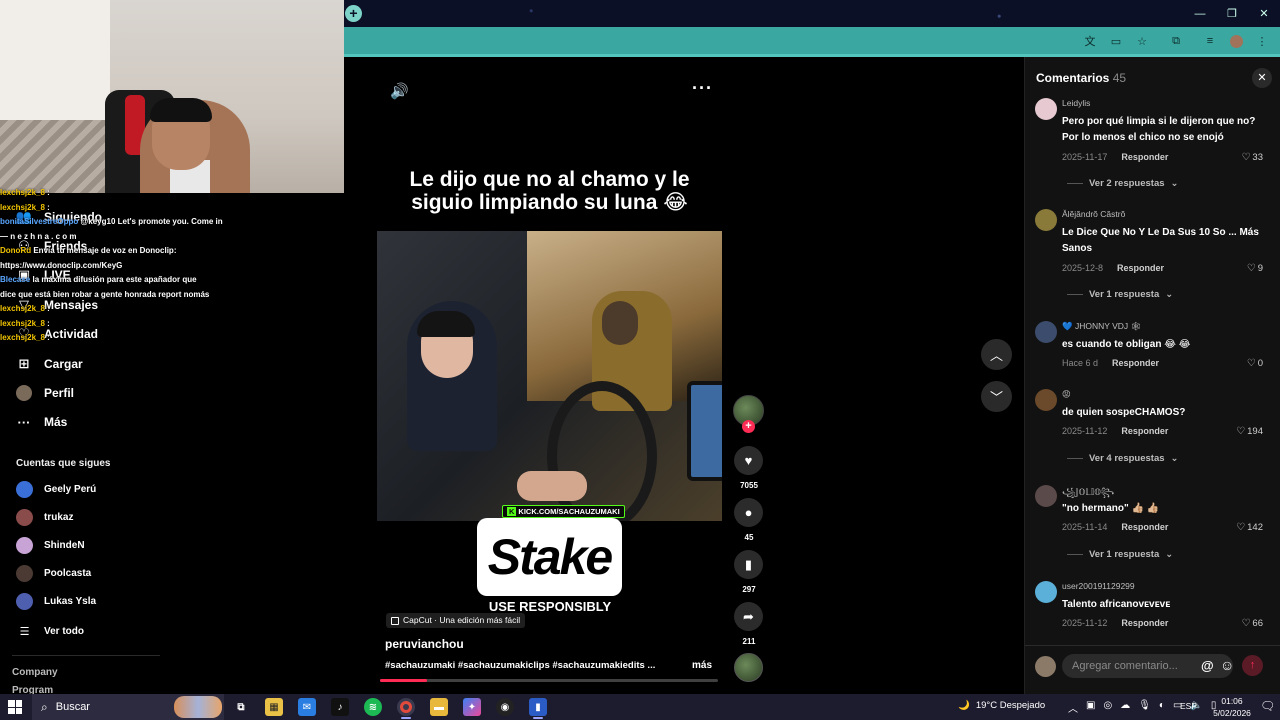 The height and width of the screenshot is (720, 1280). Describe the element at coordinates (748, 667) in the screenshot. I see `sound-disc-avatar` at that location.